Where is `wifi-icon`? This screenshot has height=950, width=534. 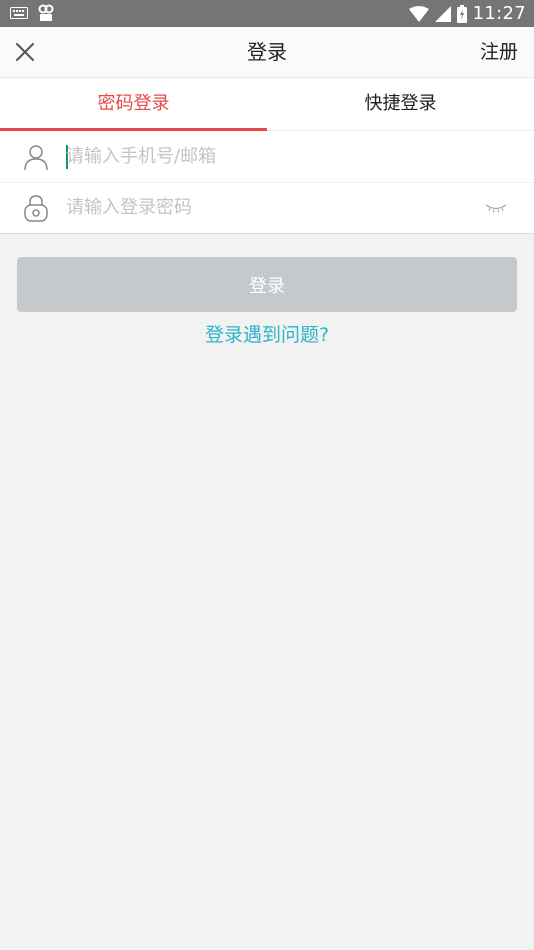 wifi-icon is located at coordinates (418, 13).